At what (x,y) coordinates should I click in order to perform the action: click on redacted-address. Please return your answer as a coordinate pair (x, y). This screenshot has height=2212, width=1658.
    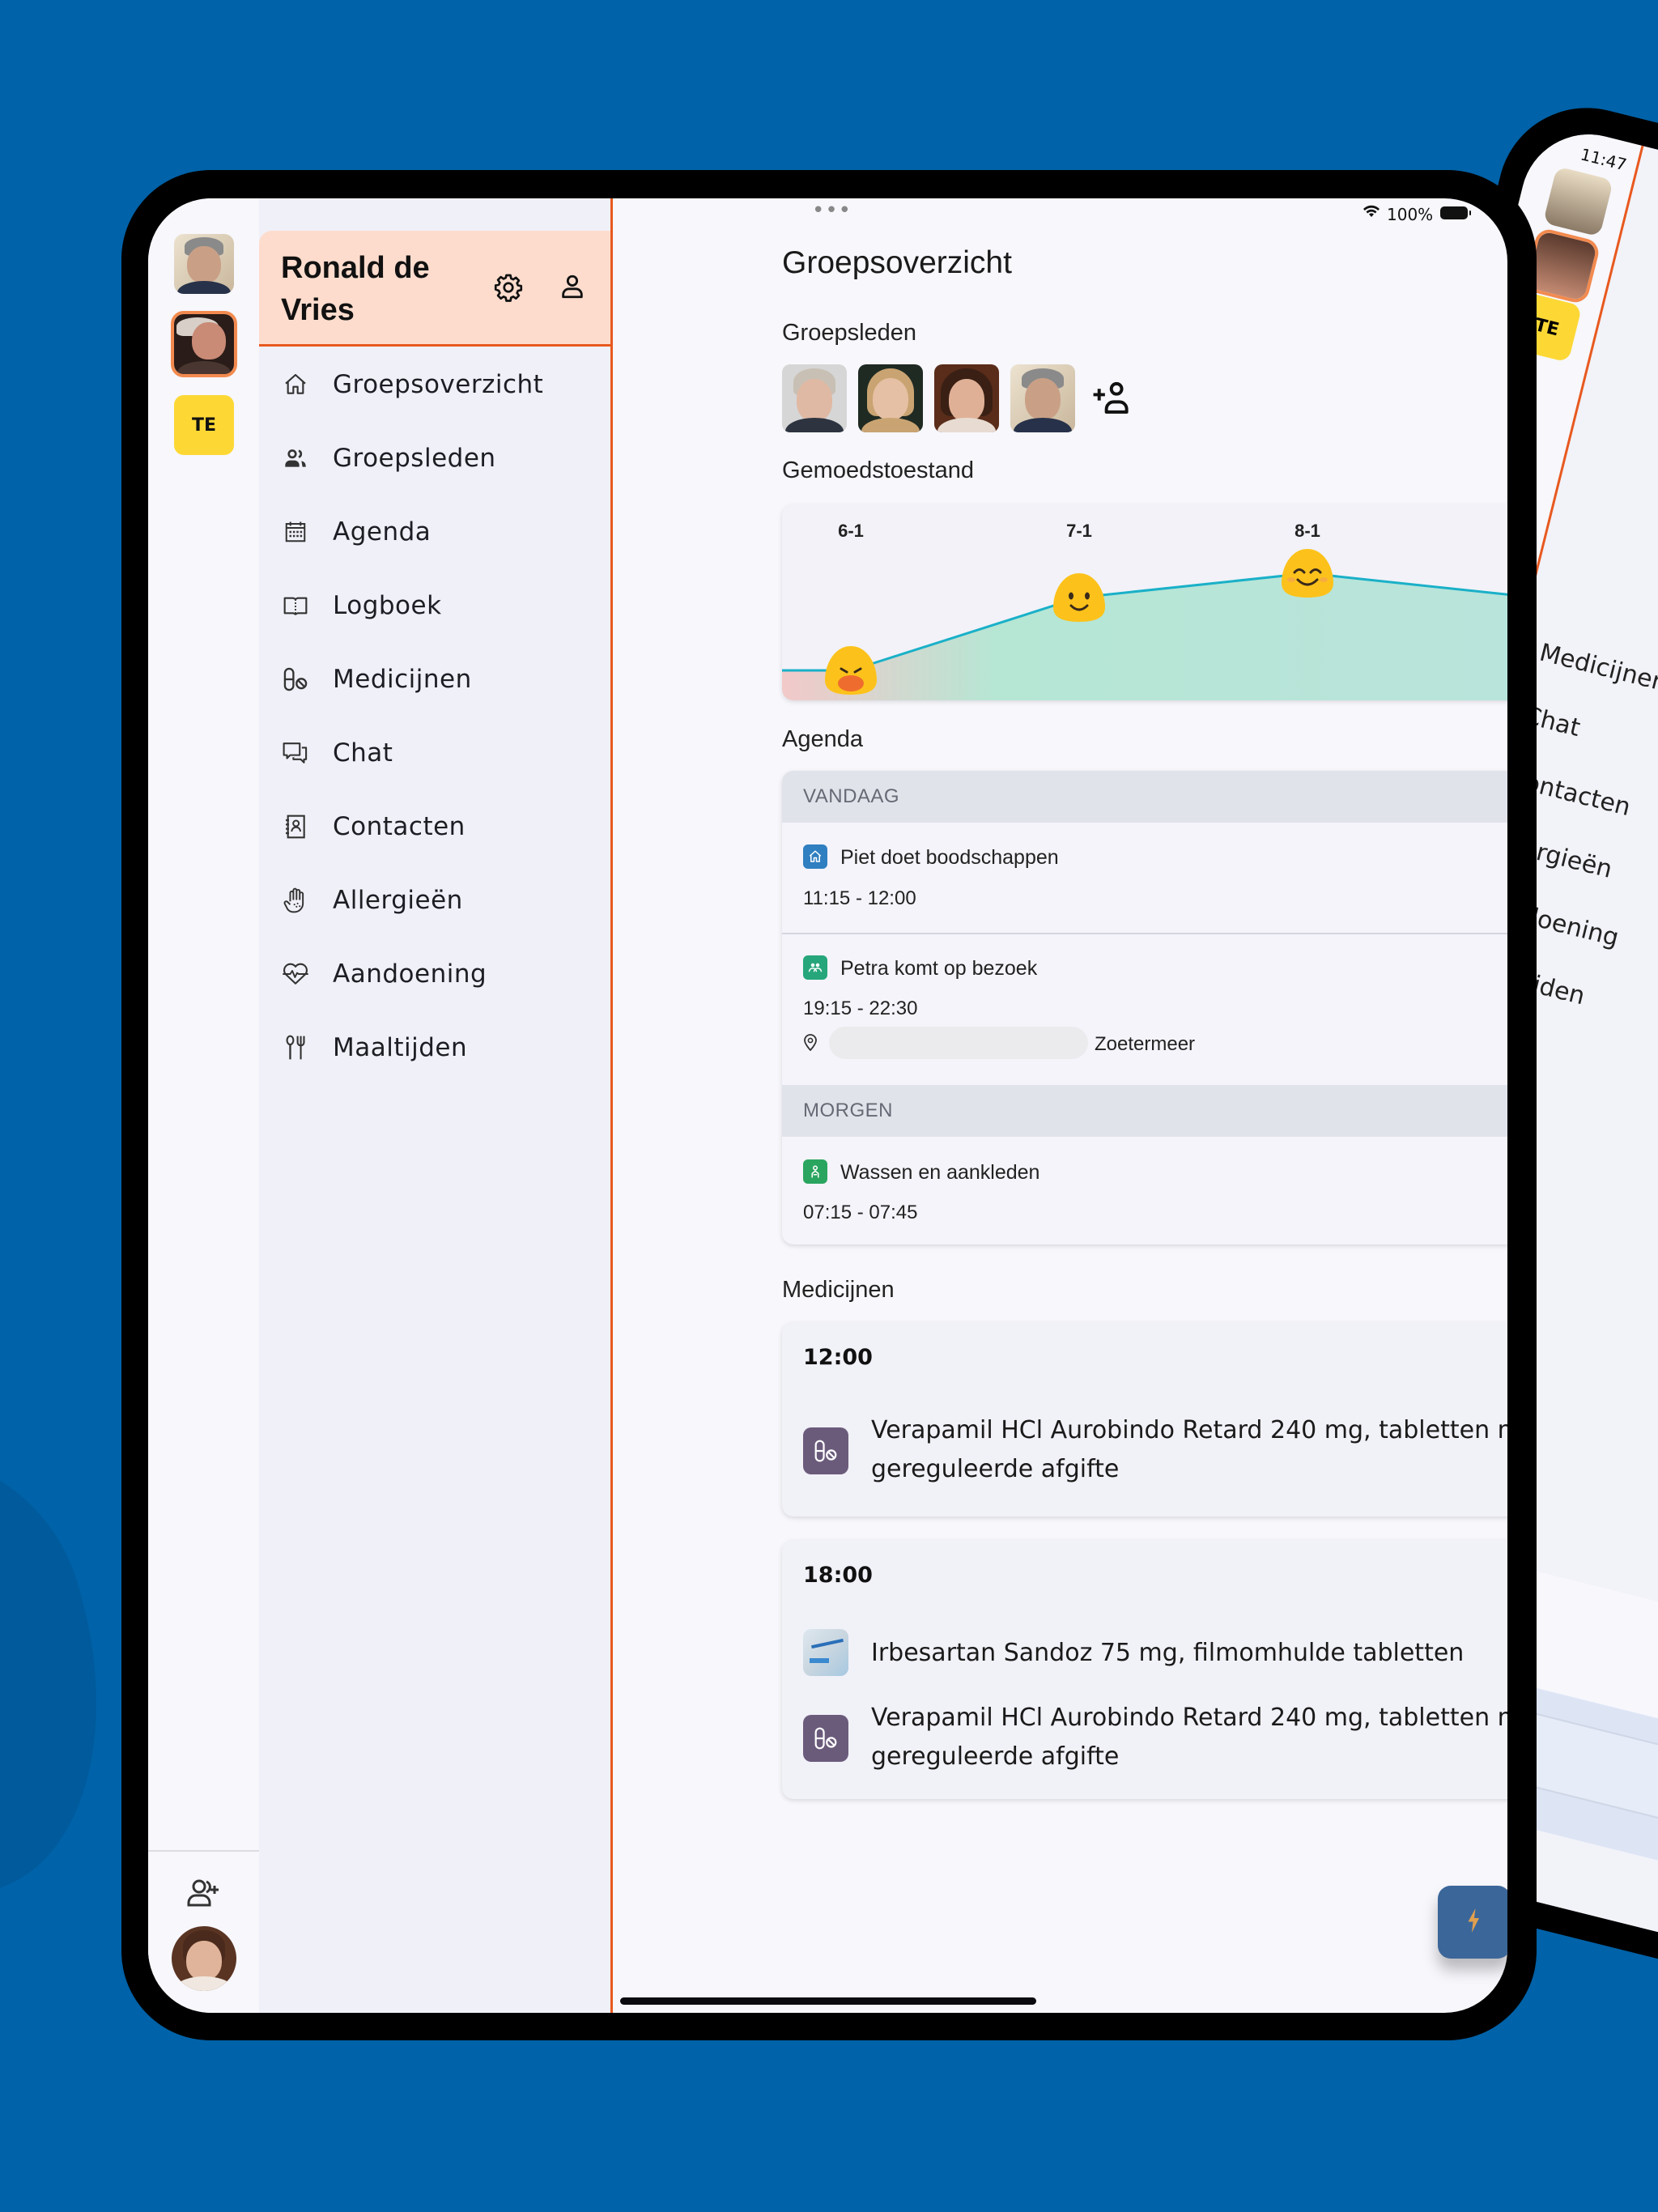
    Looking at the image, I should click on (958, 1043).